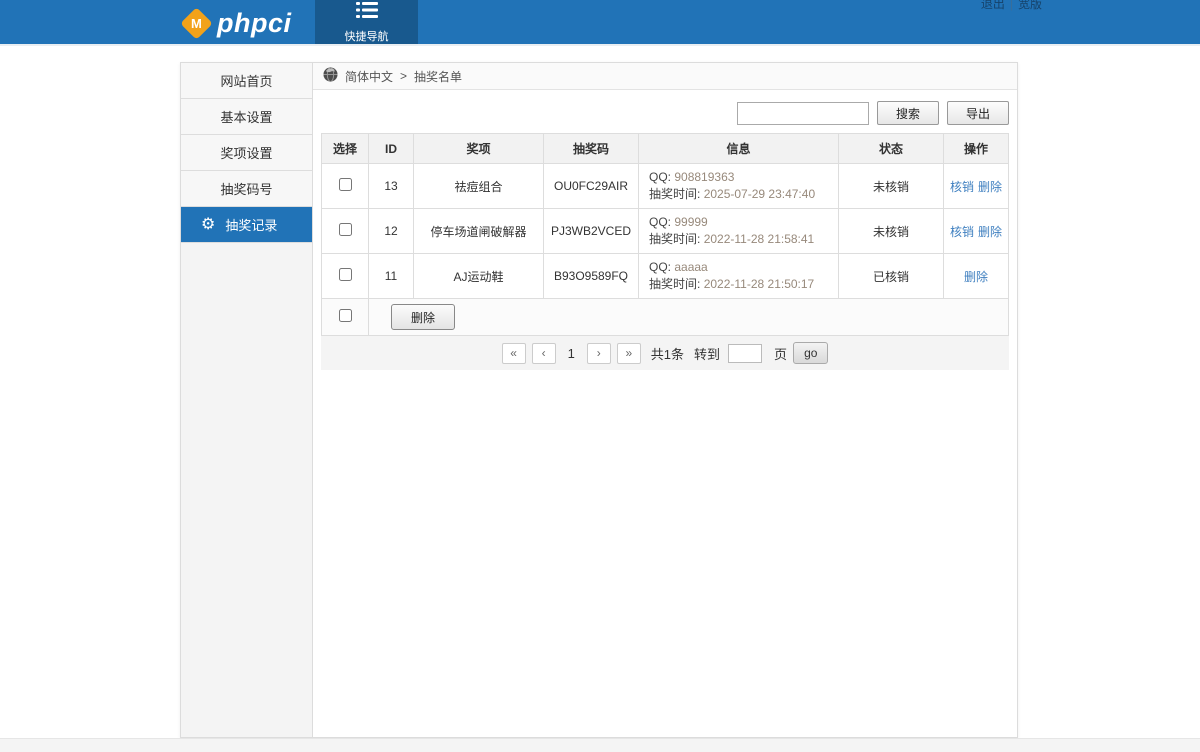 The height and width of the screenshot is (752, 1200). I want to click on qq-value: 908819363, so click(704, 177).